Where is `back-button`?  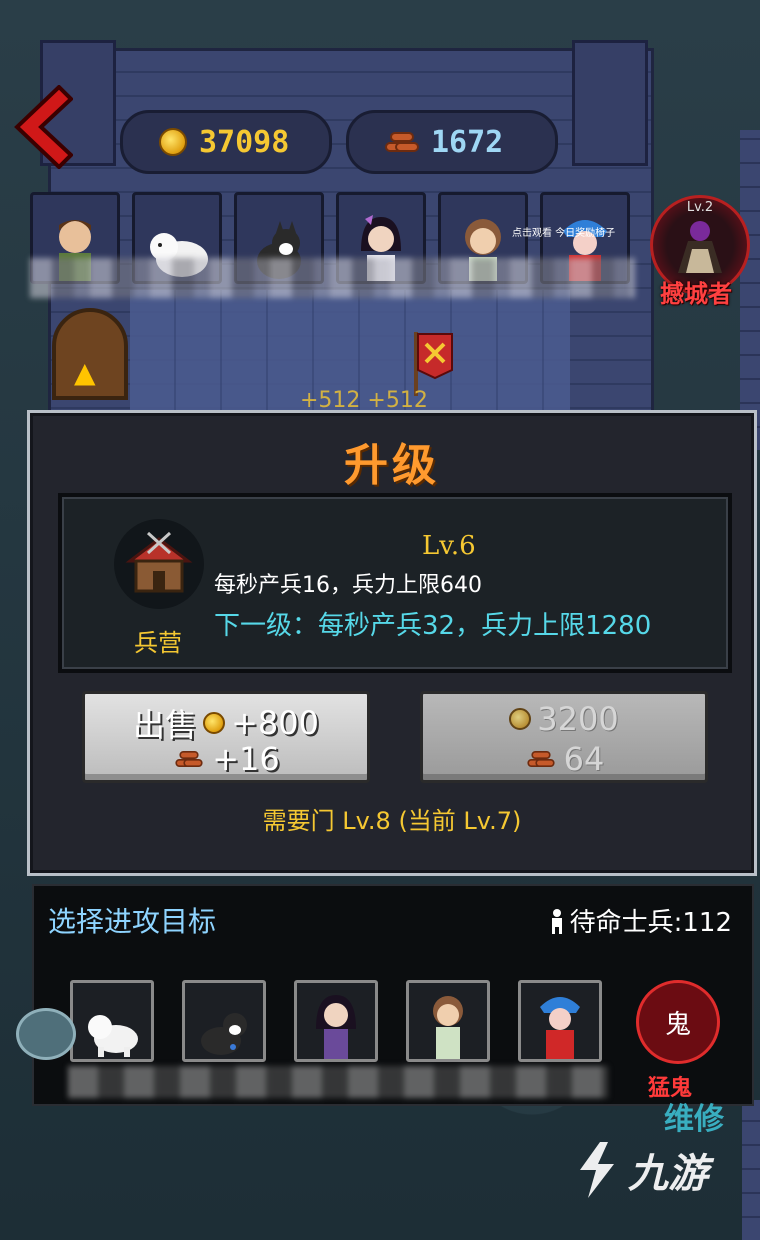
back-button is located at coordinates (43, 127).